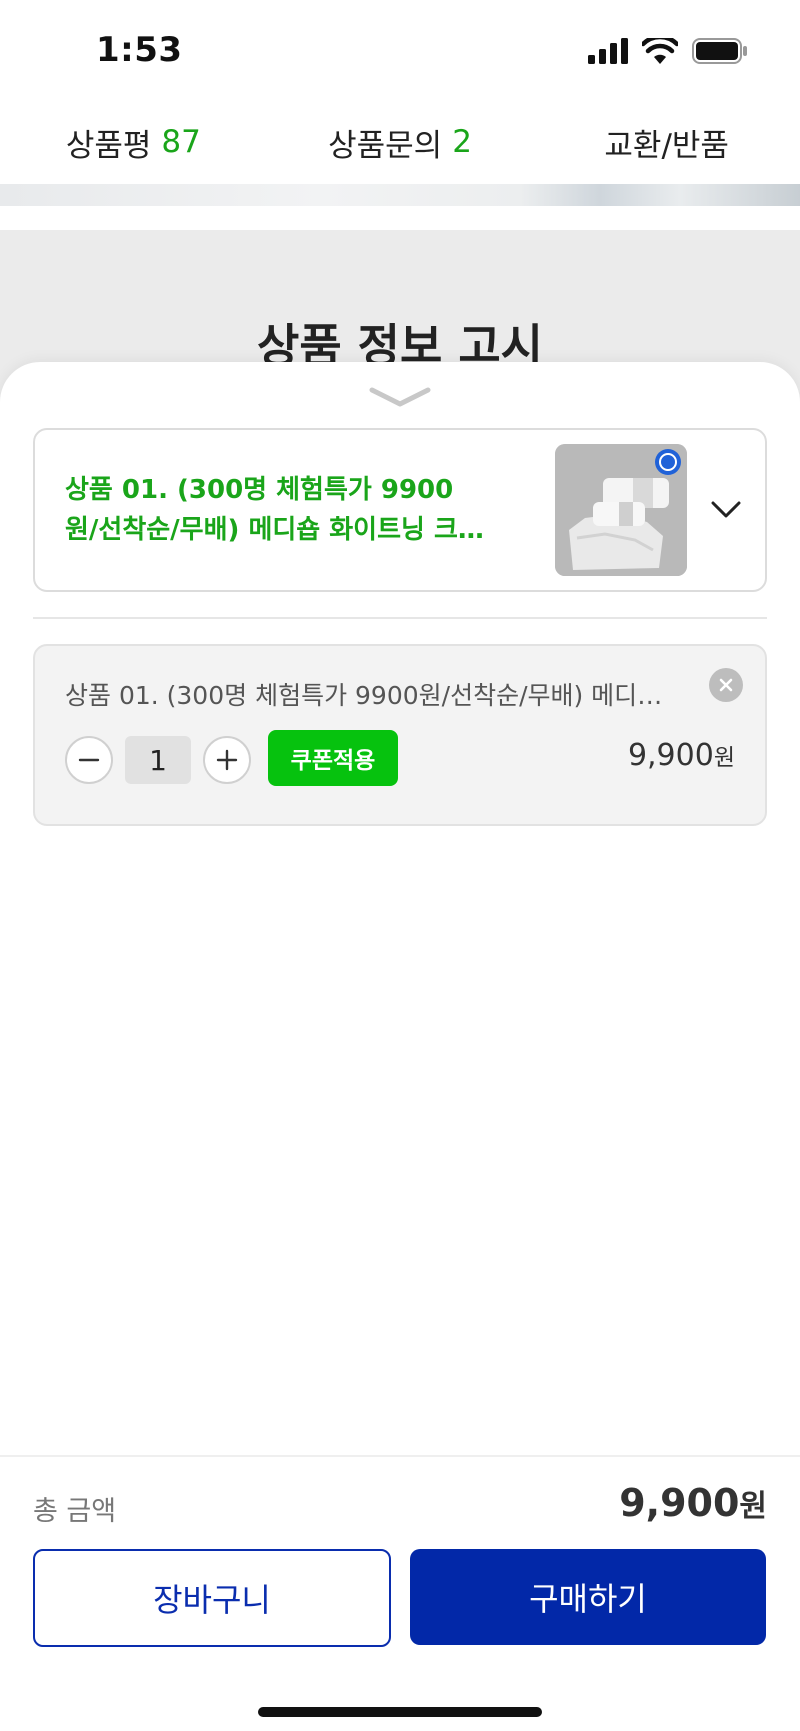  What do you see at coordinates (679, 1503) in the screenshot?
I see `total-price-value: 9,900` at bounding box center [679, 1503].